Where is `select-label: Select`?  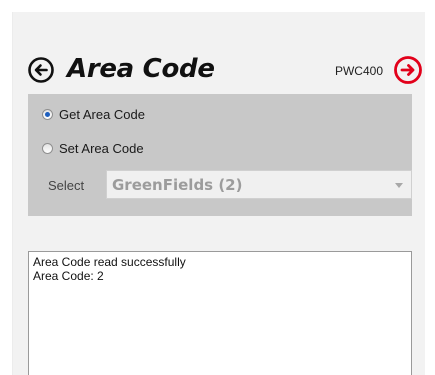 select-label: Select is located at coordinates (66, 185).